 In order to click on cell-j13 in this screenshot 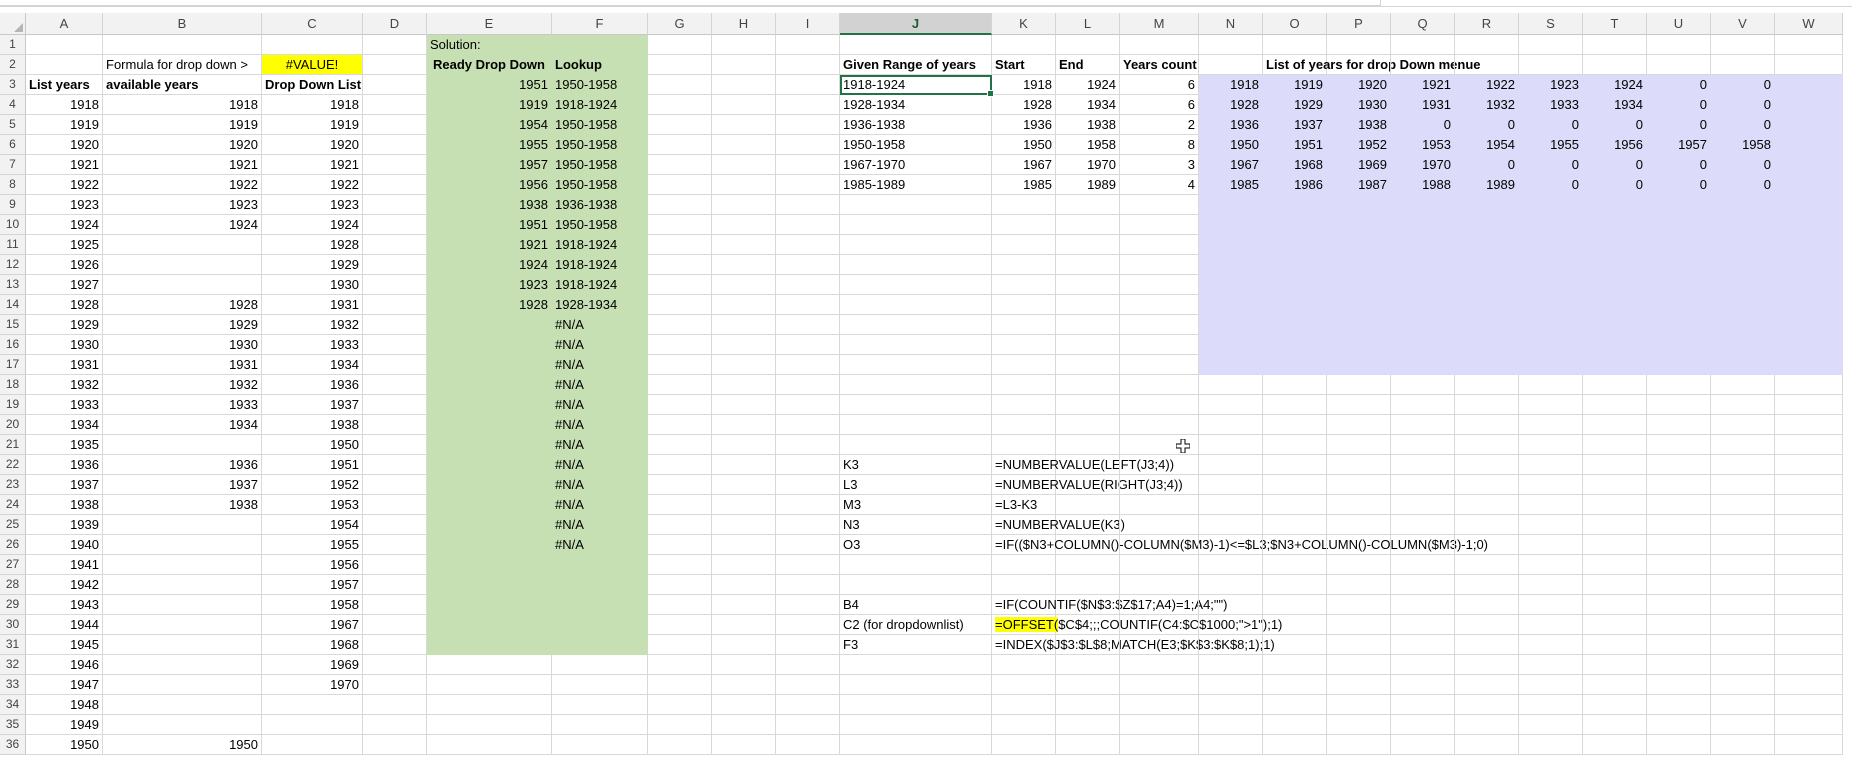, I will do `click(916, 285)`.